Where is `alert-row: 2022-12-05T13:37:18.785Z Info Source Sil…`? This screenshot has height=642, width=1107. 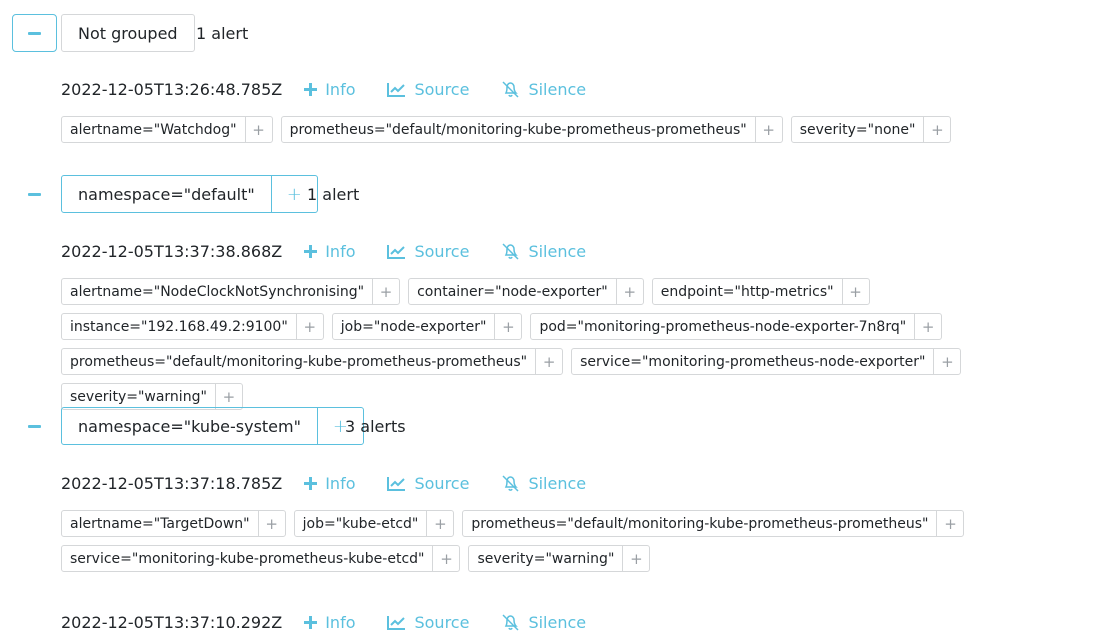 alert-row: 2022-12-05T13:37:18.785Z Info Source Sil… is located at coordinates (339, 483).